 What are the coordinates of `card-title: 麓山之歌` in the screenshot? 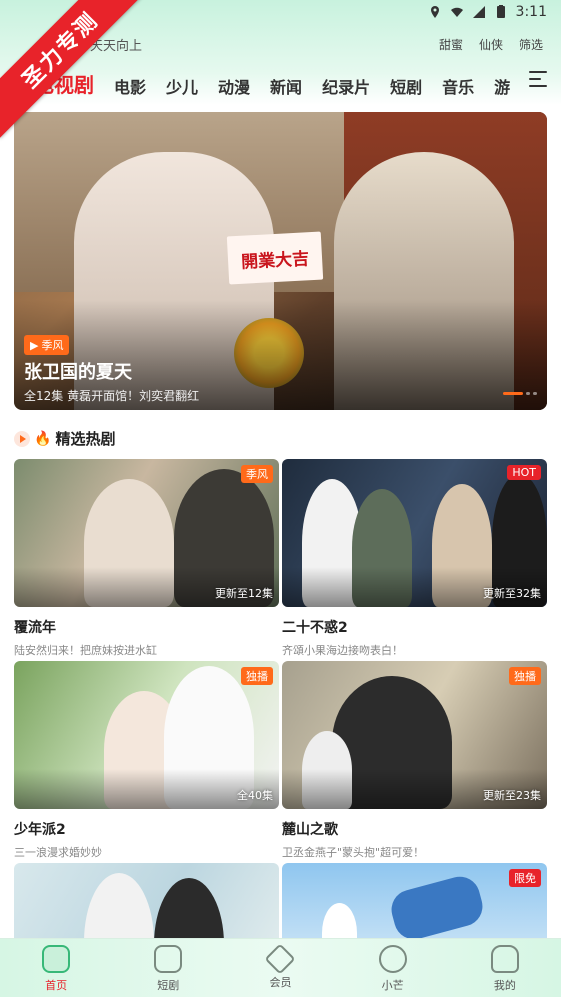 It's located at (414, 829).